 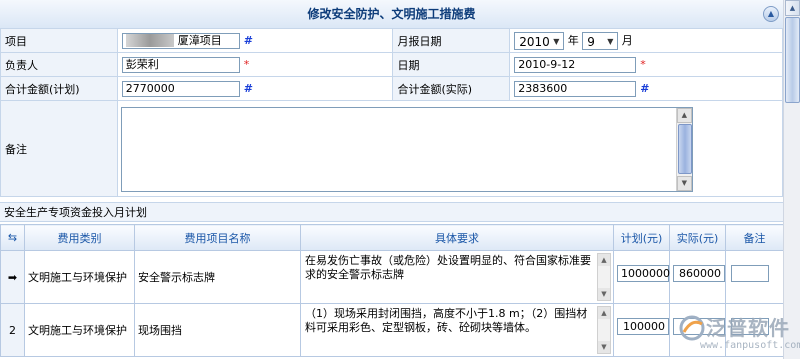 I want to click on plan-total-field: 2770000, so click(x=180, y=88).